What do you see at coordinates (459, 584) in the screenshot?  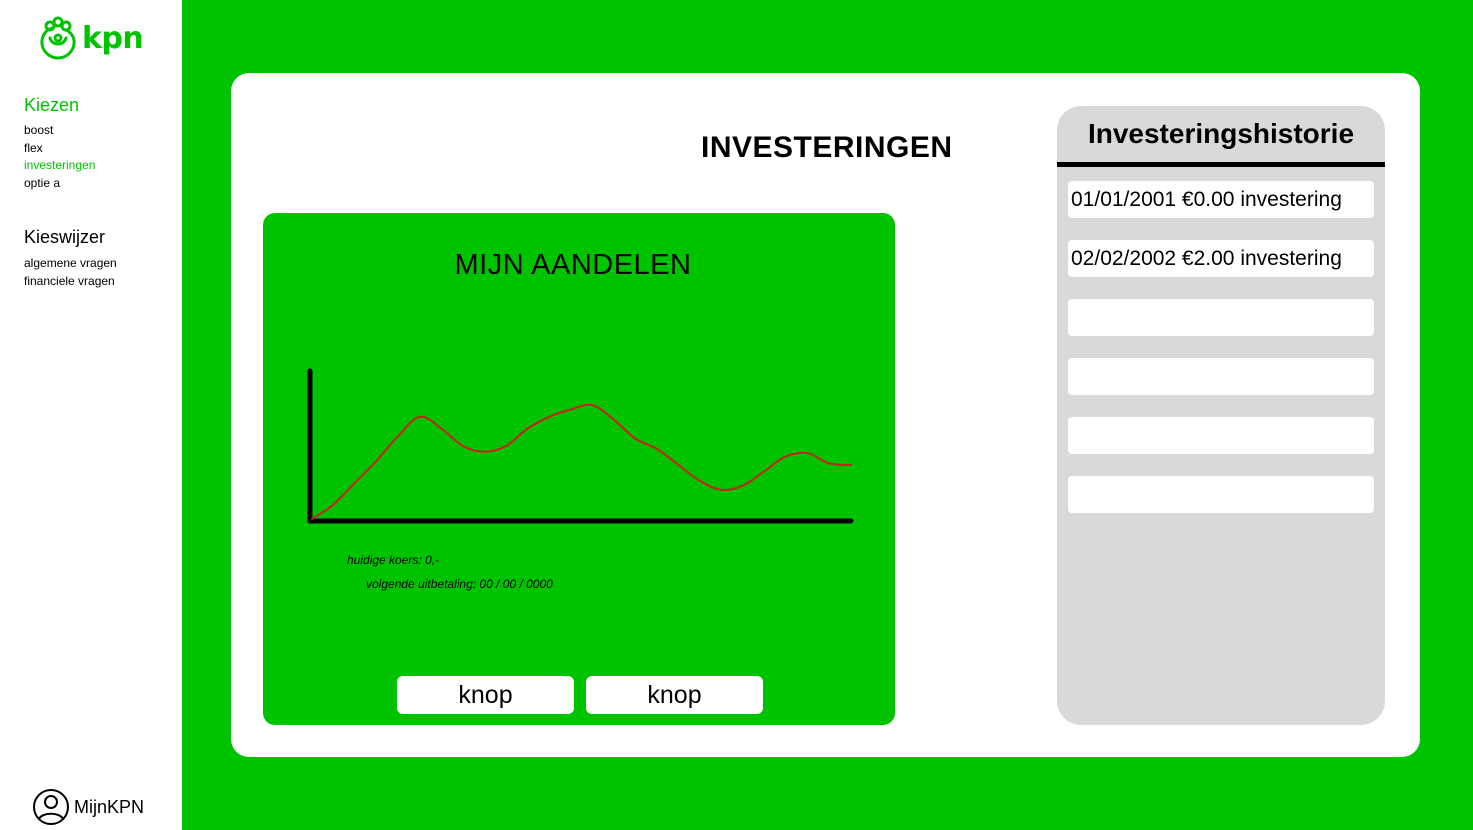 I see `next-payout-text: volgende uitbetaling: 00 / 00 / 0000` at bounding box center [459, 584].